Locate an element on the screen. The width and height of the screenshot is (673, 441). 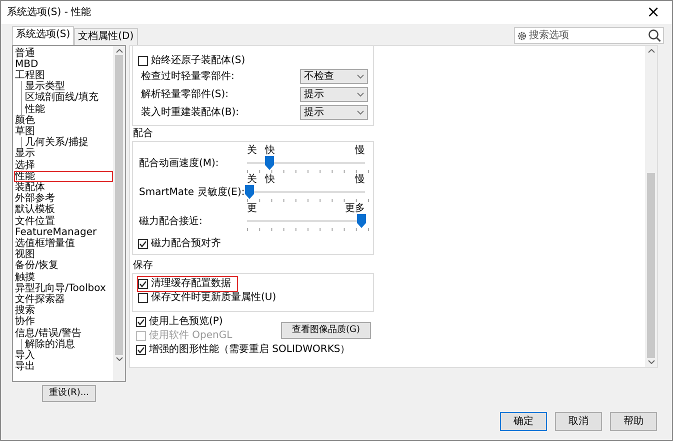
tick-label: 更 is located at coordinates (252, 208).